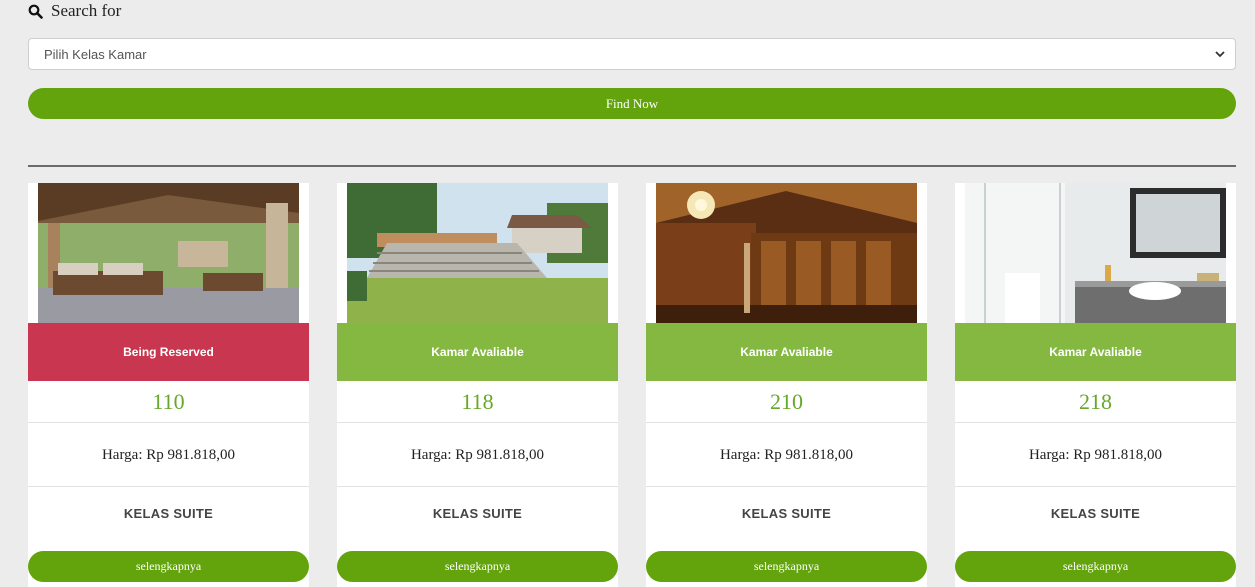 The width and height of the screenshot is (1255, 587). I want to click on room-number: 210, so click(786, 402).